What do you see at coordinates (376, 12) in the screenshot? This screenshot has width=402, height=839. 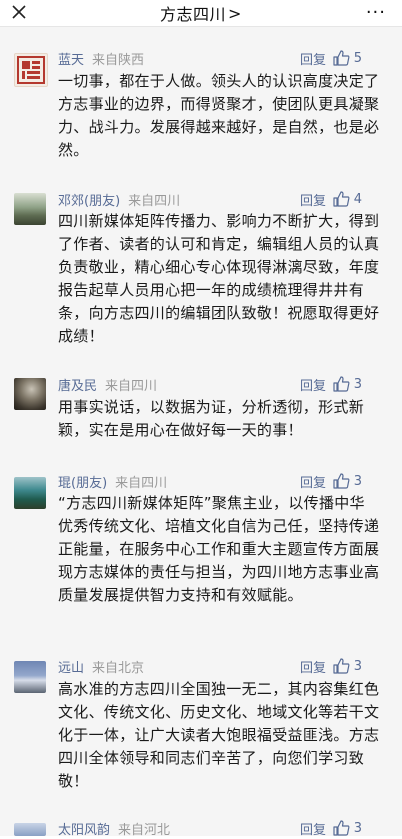 I see `more-button: ···` at bounding box center [376, 12].